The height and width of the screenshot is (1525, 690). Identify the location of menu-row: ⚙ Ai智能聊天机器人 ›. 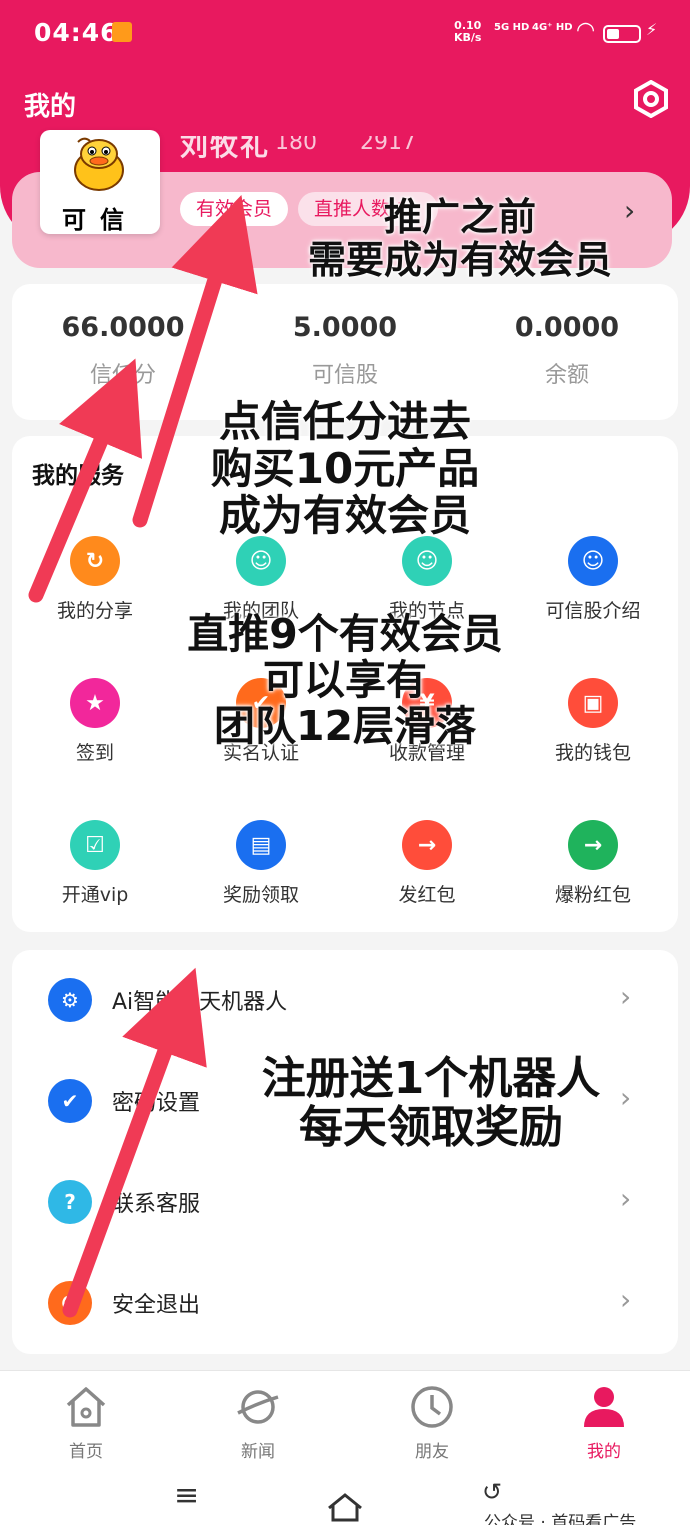
(345, 1000).